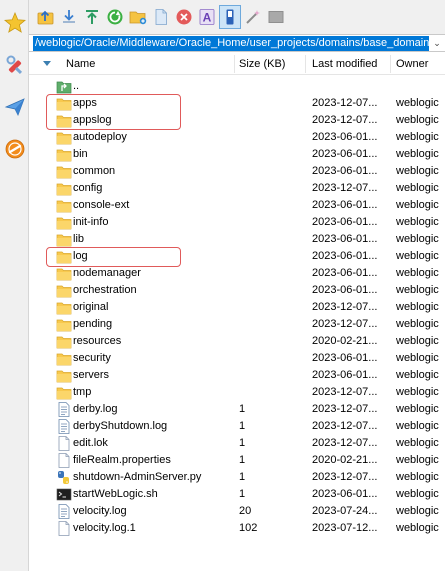  I want to click on new-file-icon, so click(161, 17).